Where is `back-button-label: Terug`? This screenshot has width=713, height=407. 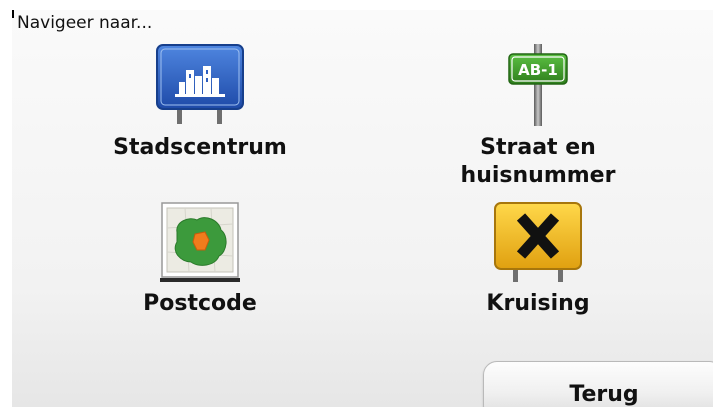
back-button-label: Terug is located at coordinates (604, 394).